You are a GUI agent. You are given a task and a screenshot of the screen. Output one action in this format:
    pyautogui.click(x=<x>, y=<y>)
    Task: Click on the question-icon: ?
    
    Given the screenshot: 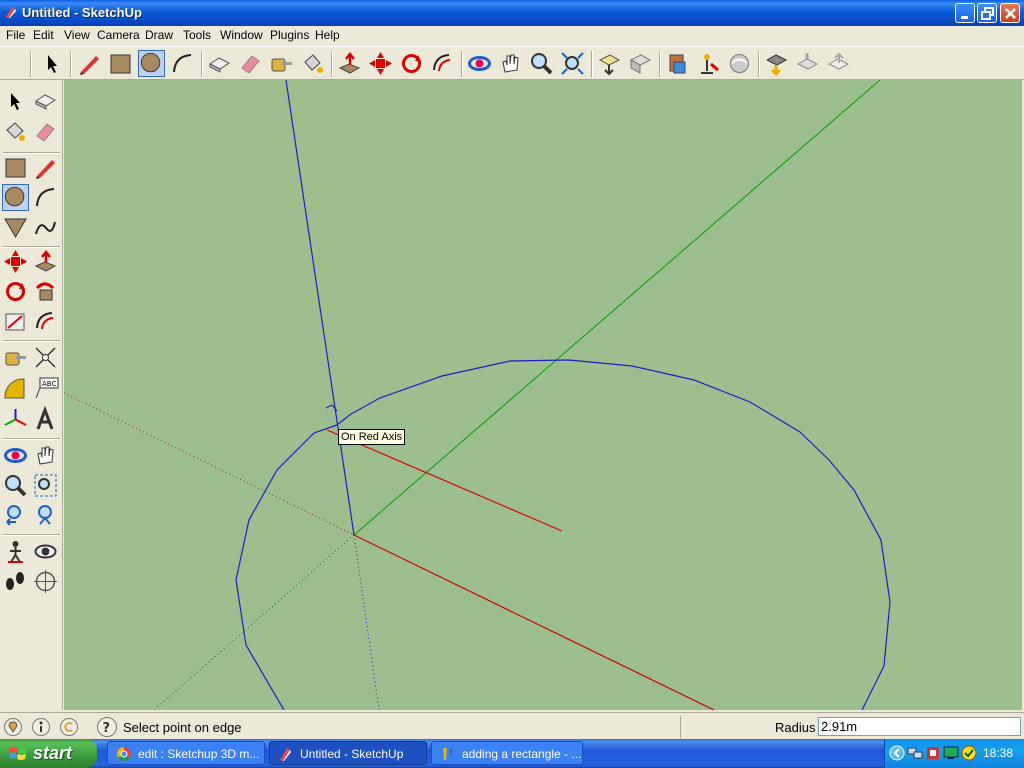 What is the action you would take?
    pyautogui.click(x=107, y=728)
    